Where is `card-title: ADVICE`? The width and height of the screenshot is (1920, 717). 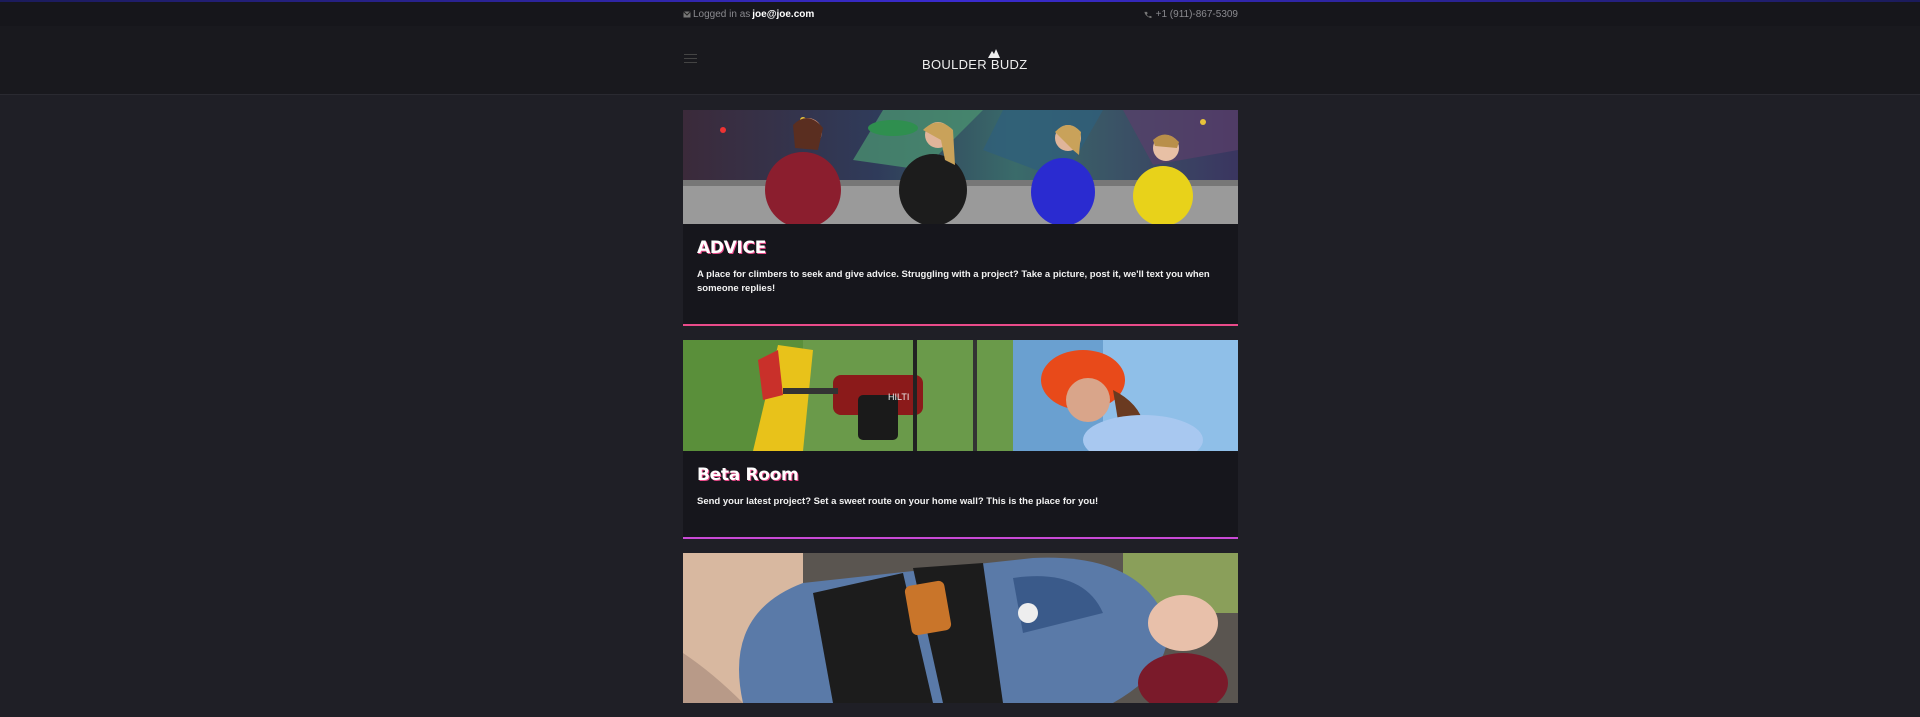
card-title: ADVICE is located at coordinates (960, 248).